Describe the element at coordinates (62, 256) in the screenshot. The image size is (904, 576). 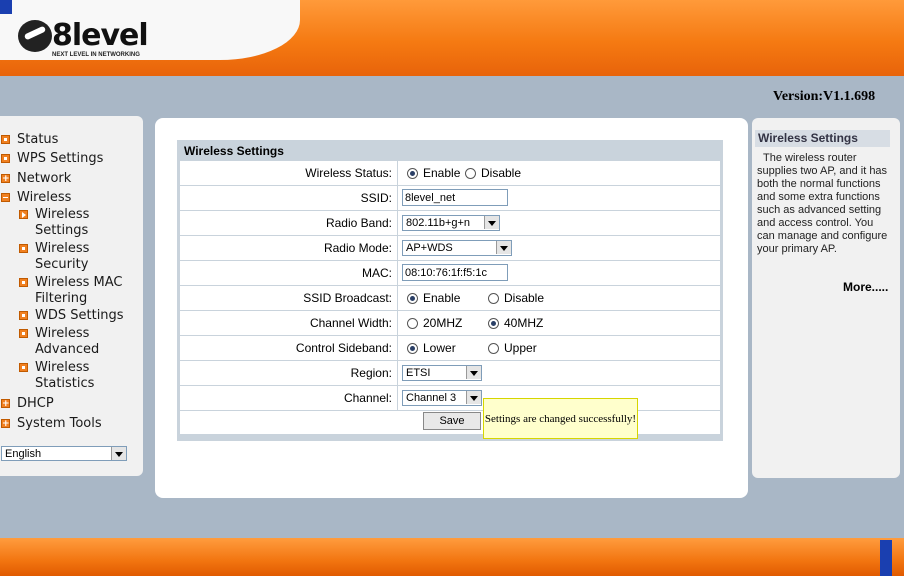
I see `sidebar-item-label: Wireless Security` at that location.